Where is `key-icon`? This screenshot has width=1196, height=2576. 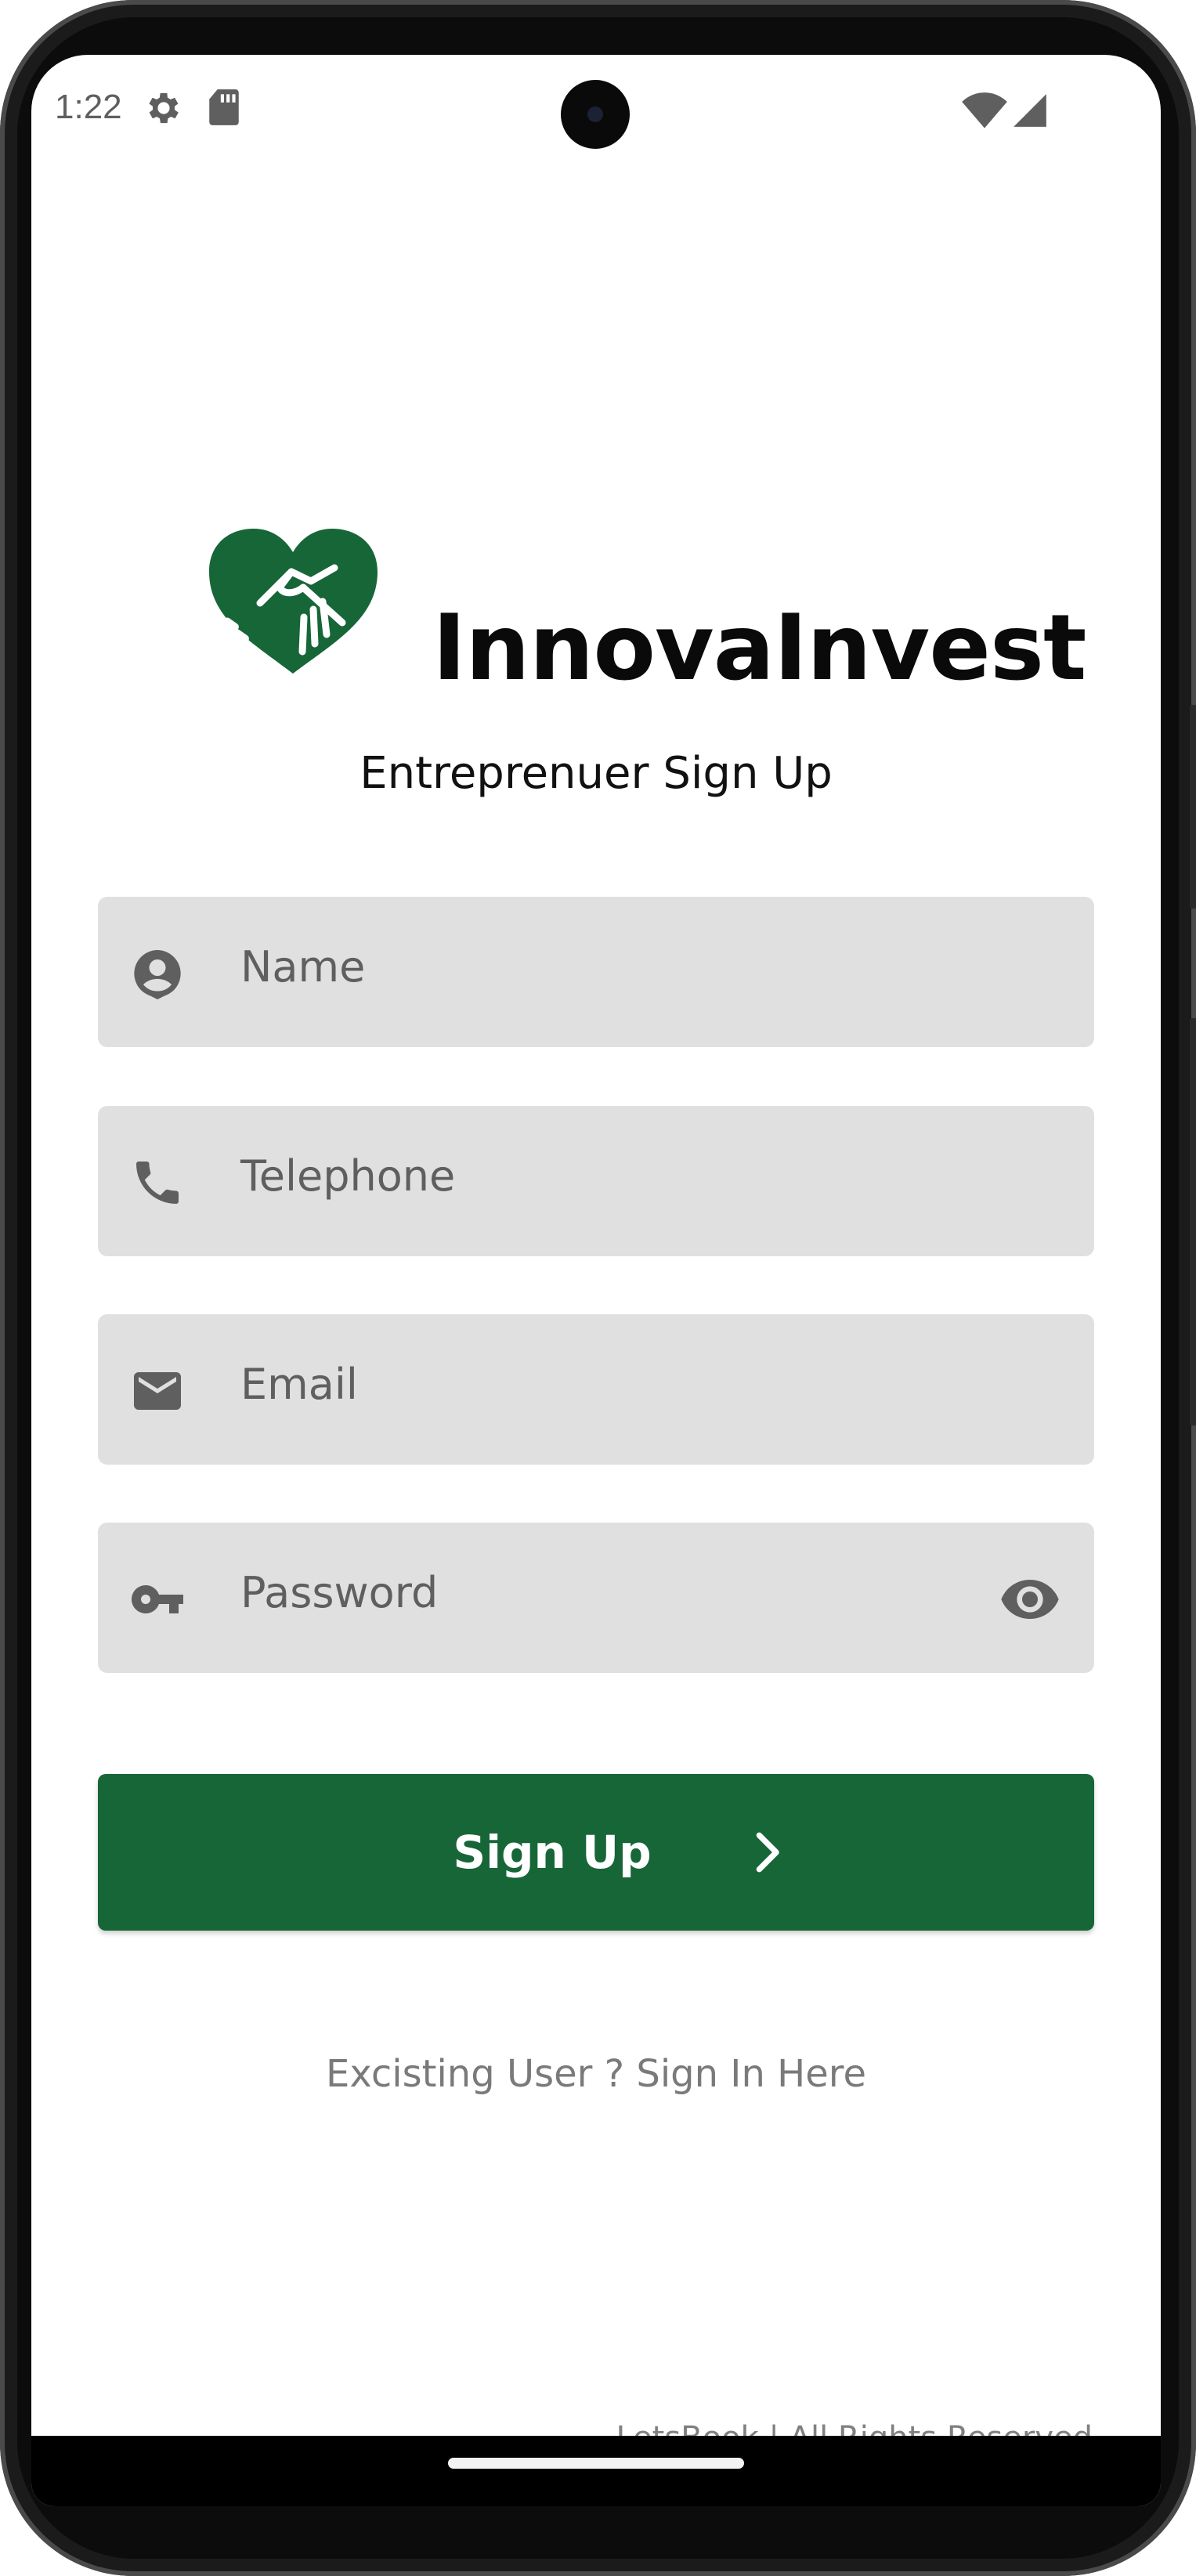
key-icon is located at coordinates (157, 1599).